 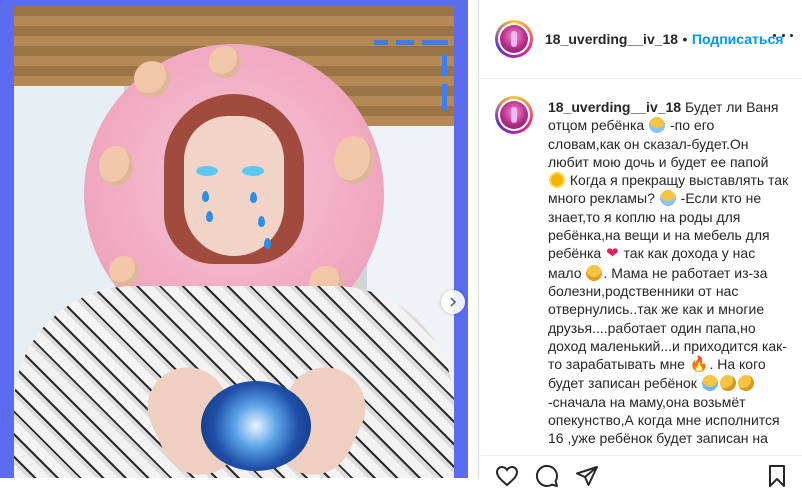 What do you see at coordinates (611, 39) in the screenshot?
I see `header-username: 18_uverding__iv_18` at bounding box center [611, 39].